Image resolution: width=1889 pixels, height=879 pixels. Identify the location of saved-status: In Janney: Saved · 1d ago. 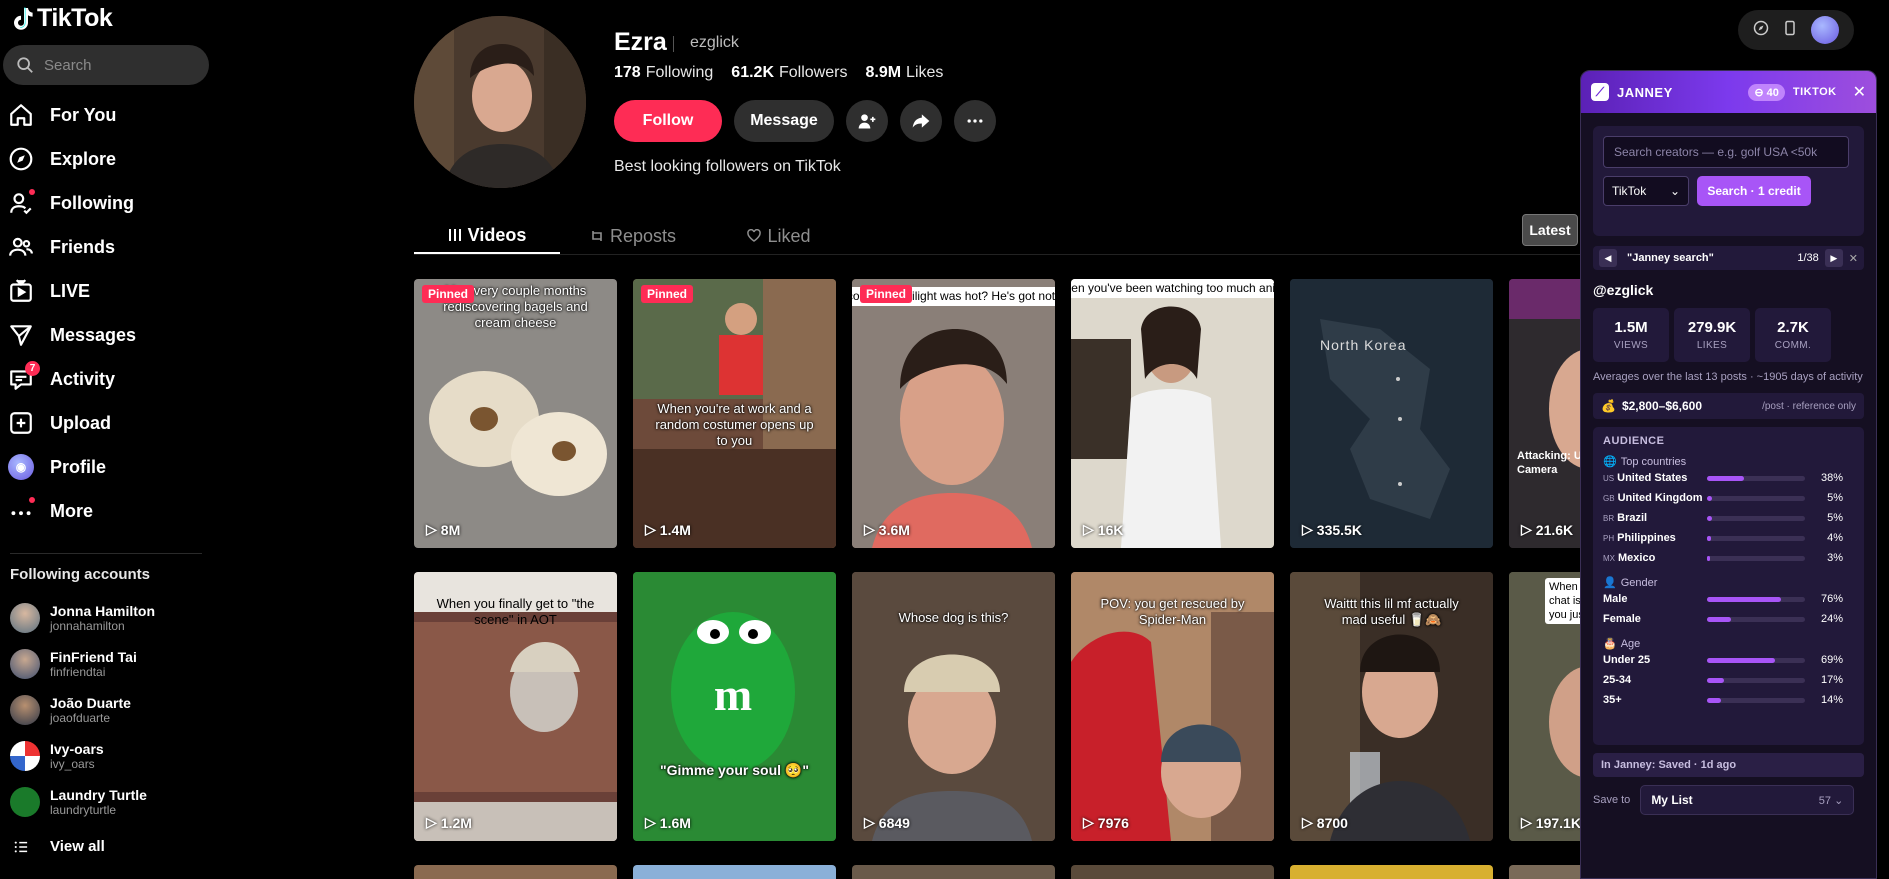
(1728, 765).